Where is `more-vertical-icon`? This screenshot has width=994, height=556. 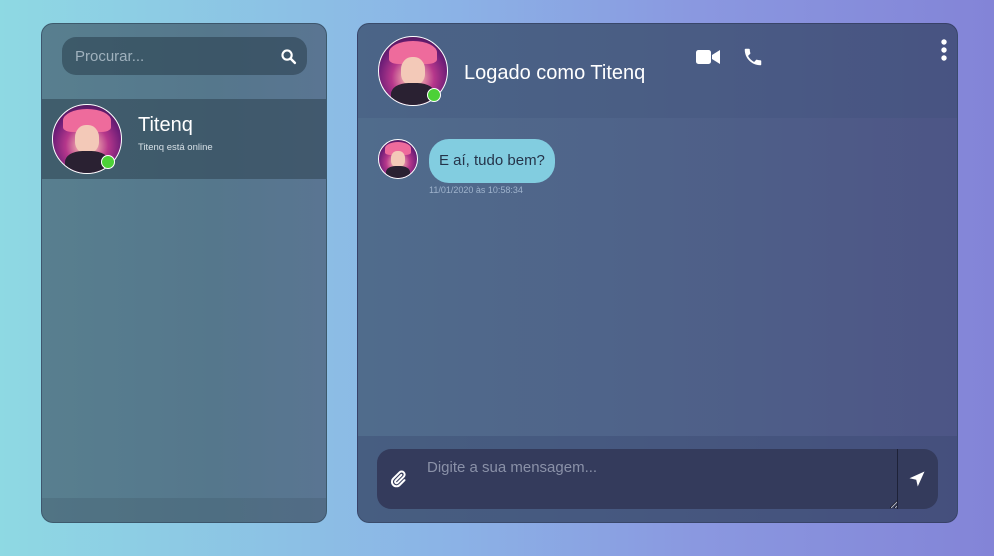 more-vertical-icon is located at coordinates (944, 50).